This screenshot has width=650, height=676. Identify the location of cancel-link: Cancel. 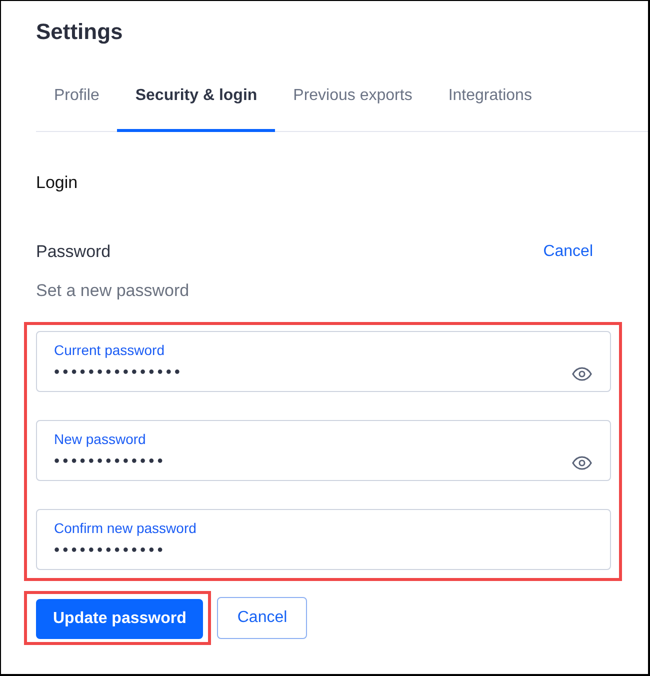
(568, 252).